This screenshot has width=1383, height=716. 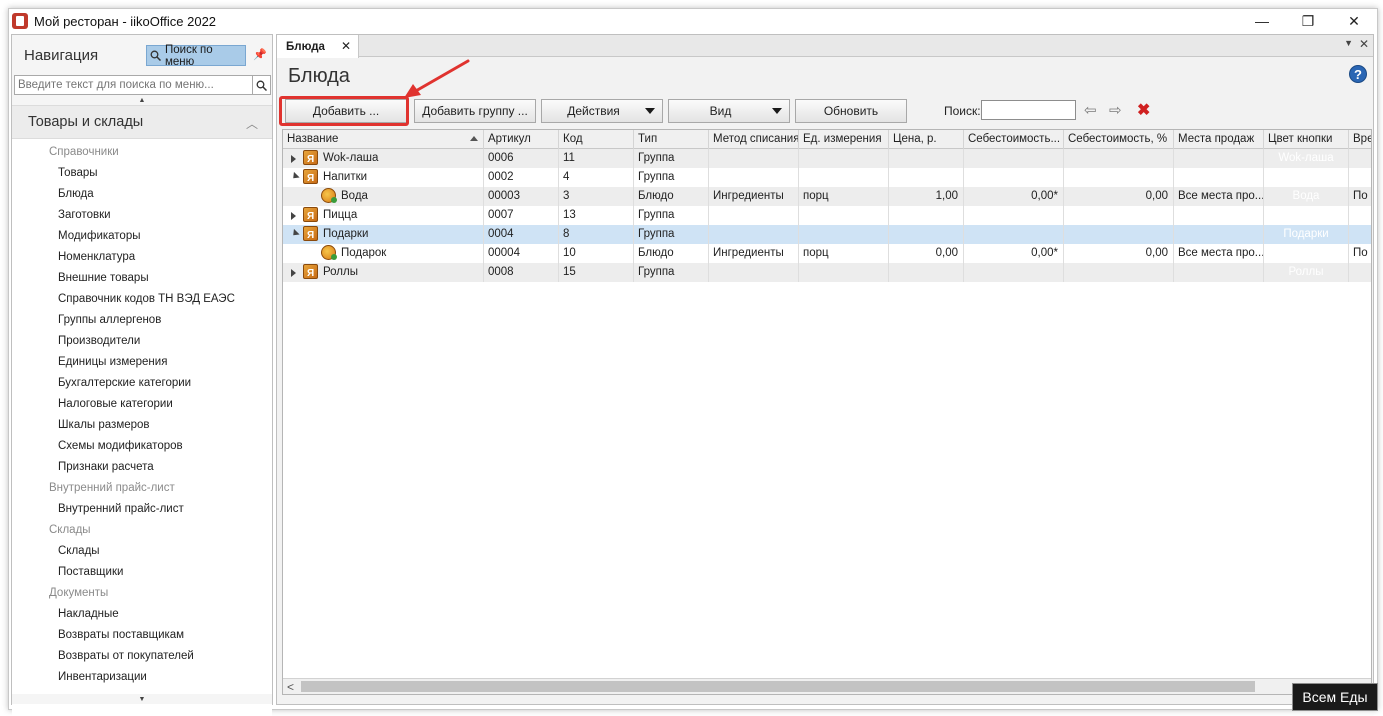 I want to click on next-arrow-icon: ⇨, so click(x=1115, y=110).